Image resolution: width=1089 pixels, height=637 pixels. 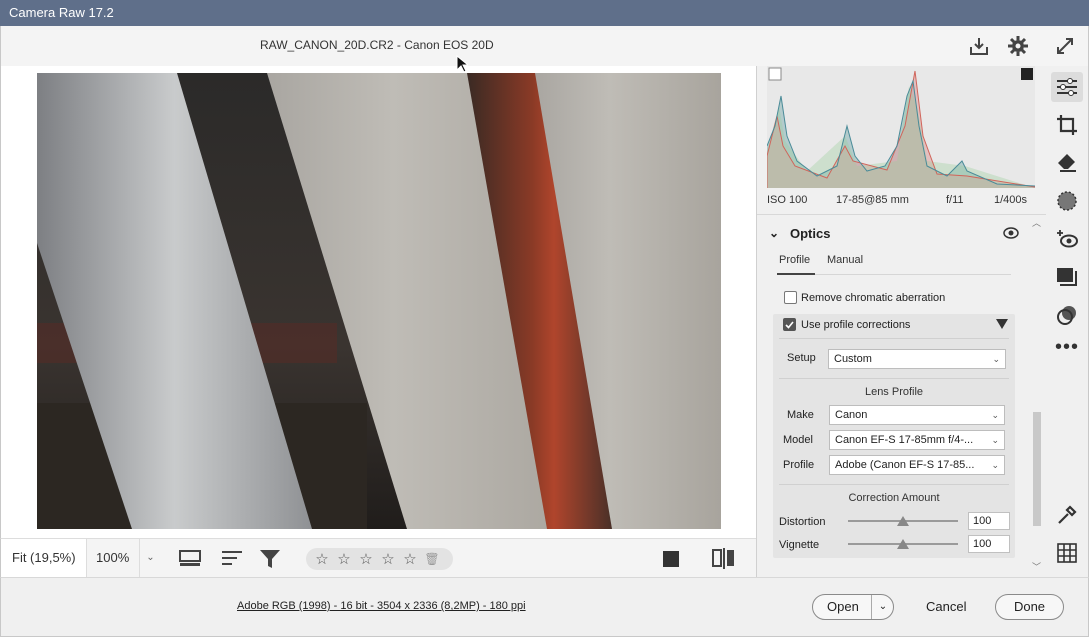 I want to click on star-4-icon: ☆, so click(x=388, y=559).